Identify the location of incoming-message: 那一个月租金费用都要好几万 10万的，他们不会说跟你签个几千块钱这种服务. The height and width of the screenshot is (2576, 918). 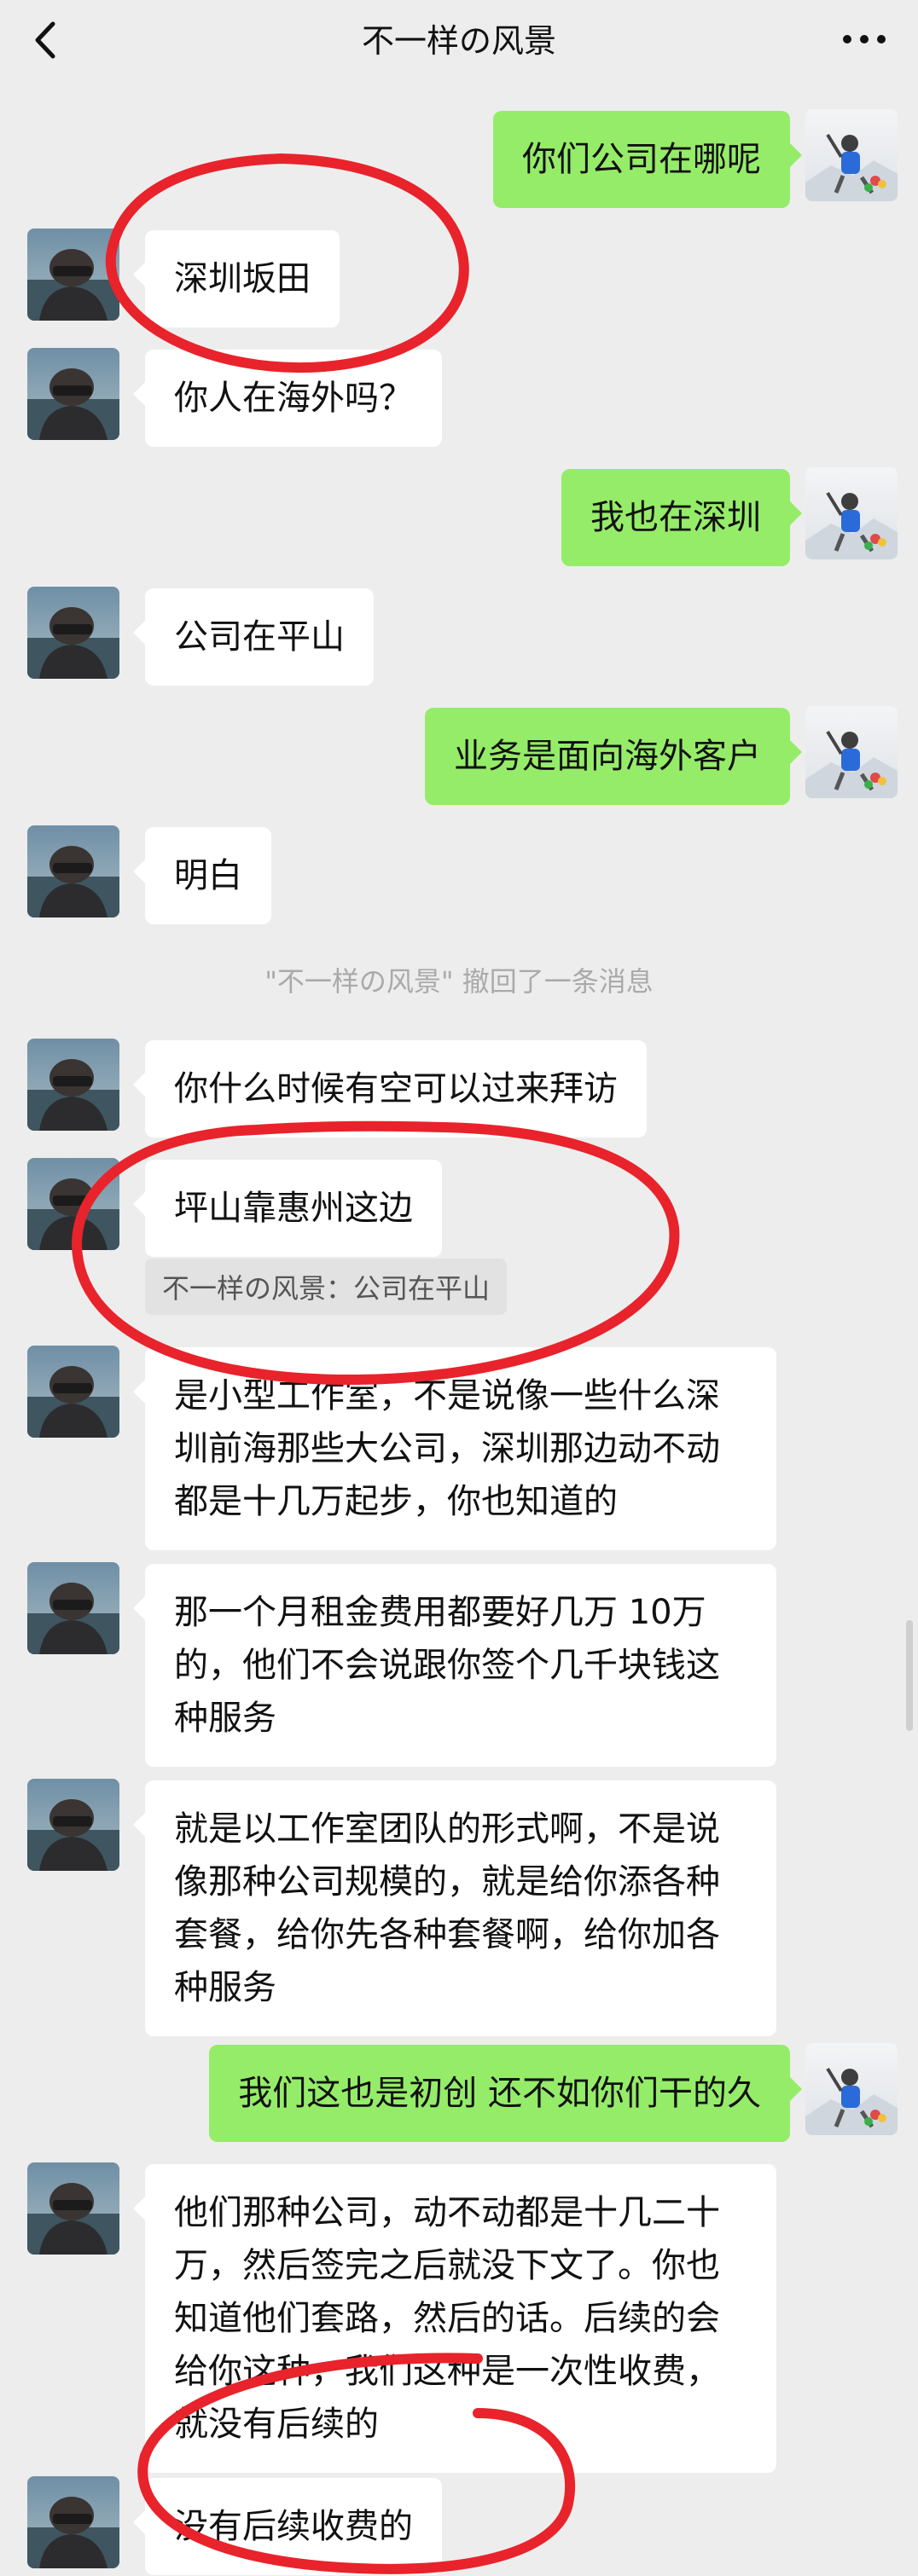
(455, 1665).